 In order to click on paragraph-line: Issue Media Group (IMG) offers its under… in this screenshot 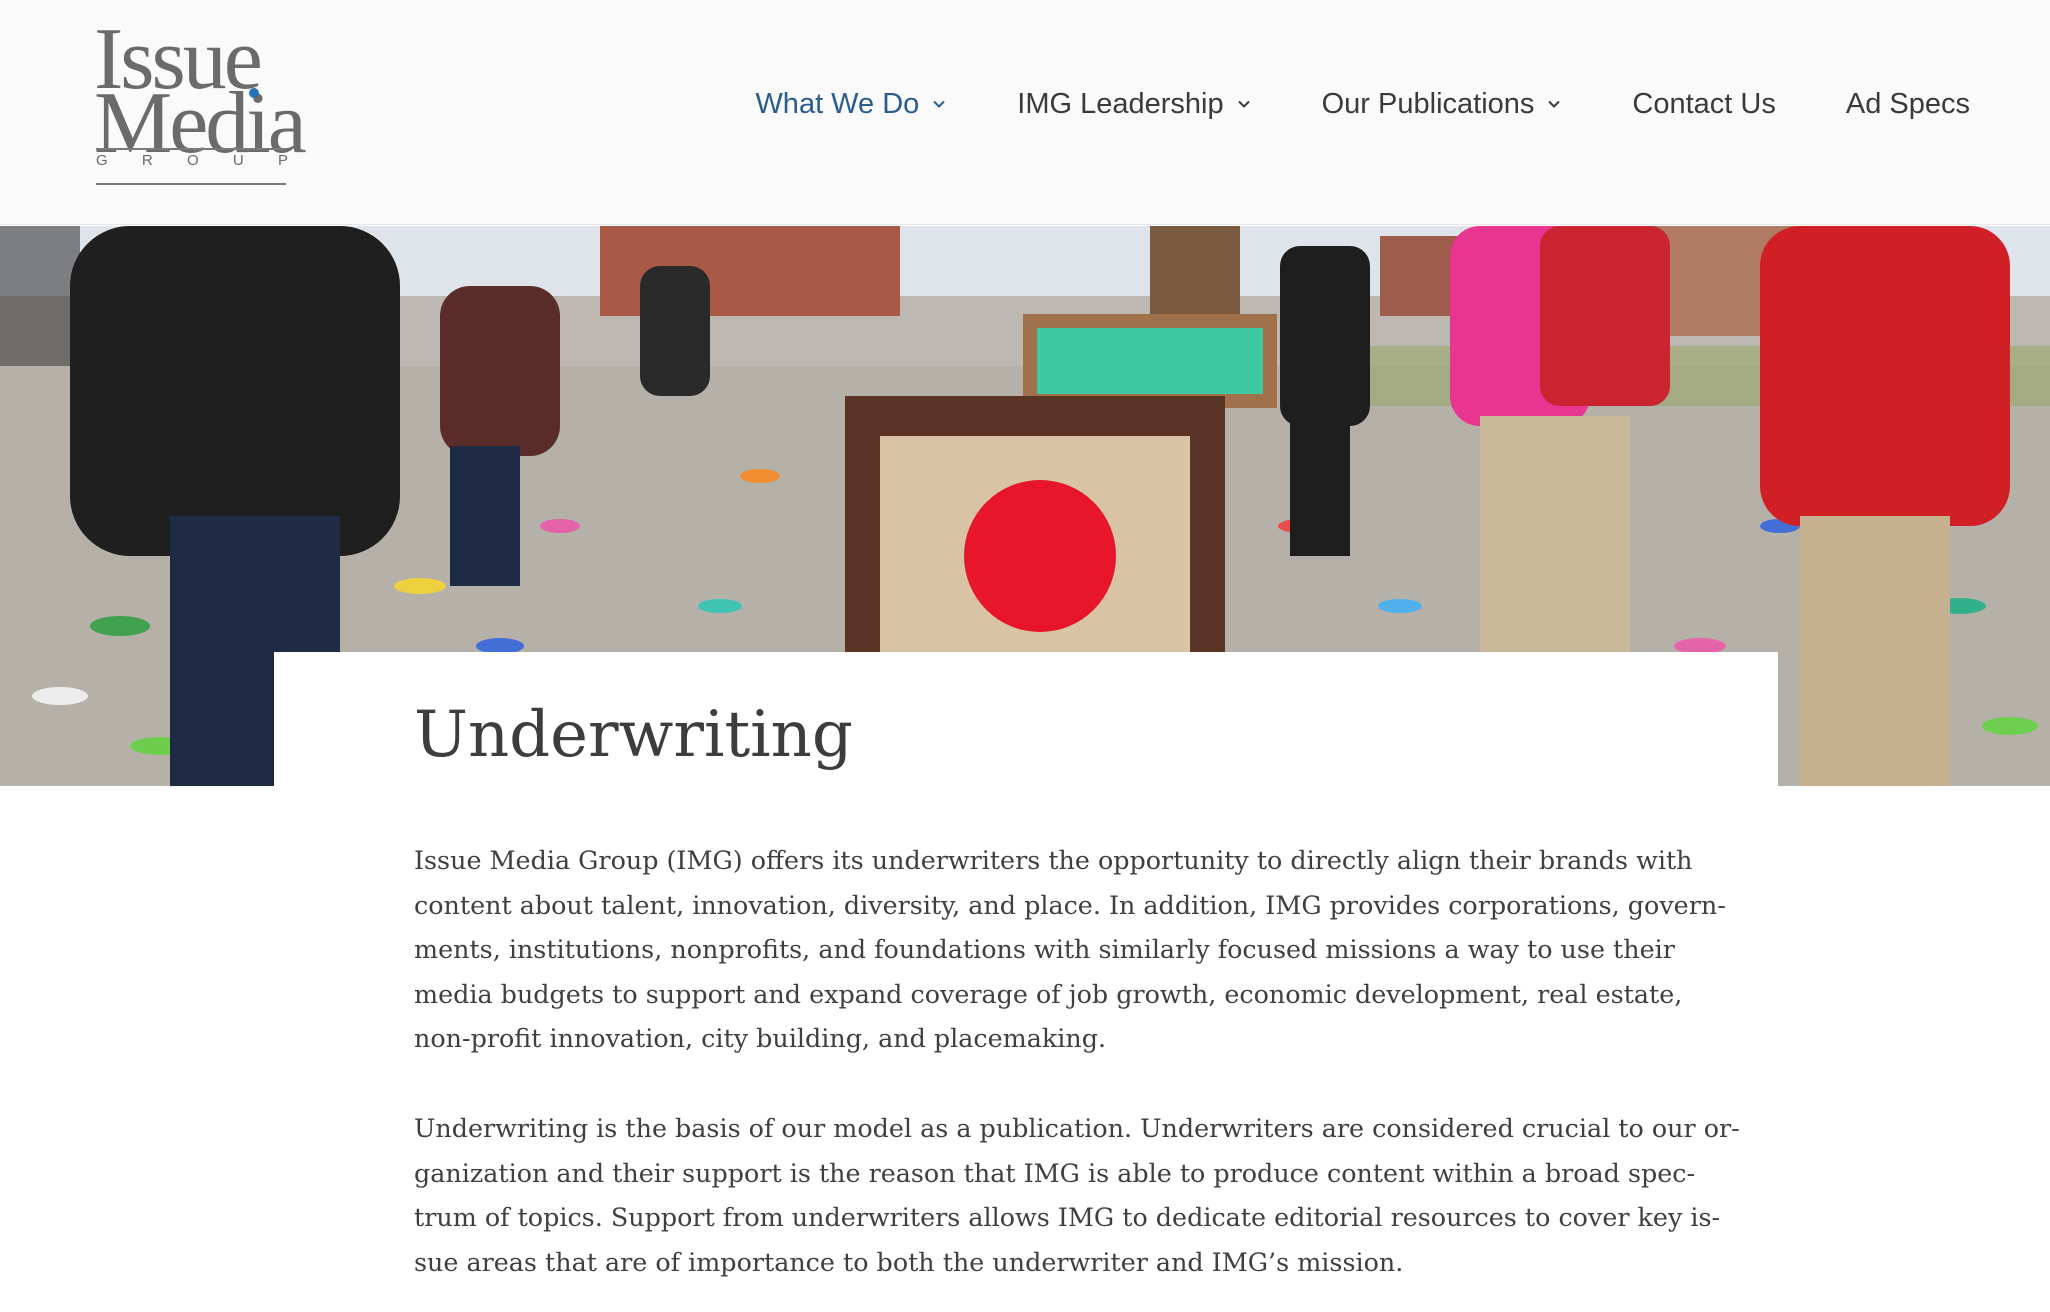, I will do `click(1053, 860)`.